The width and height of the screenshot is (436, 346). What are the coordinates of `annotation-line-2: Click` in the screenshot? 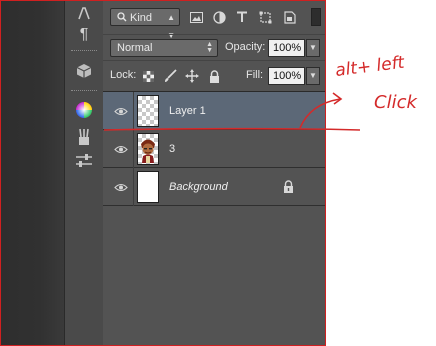 It's located at (396, 102).